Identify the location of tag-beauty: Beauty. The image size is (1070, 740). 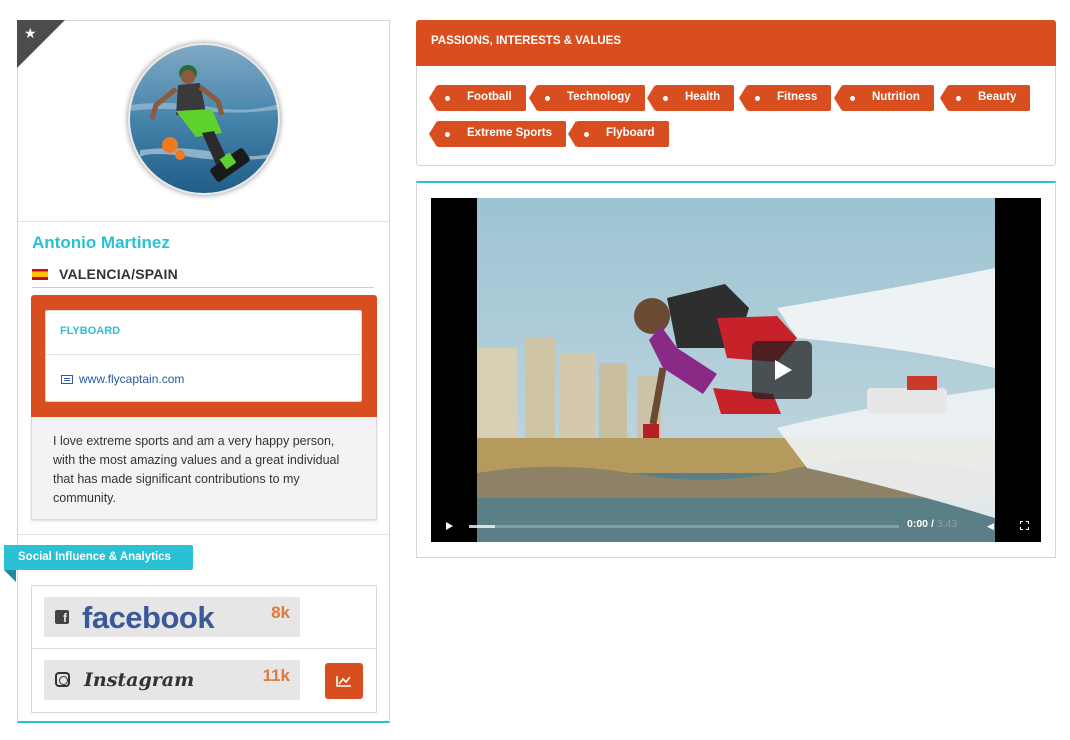
(985, 98).